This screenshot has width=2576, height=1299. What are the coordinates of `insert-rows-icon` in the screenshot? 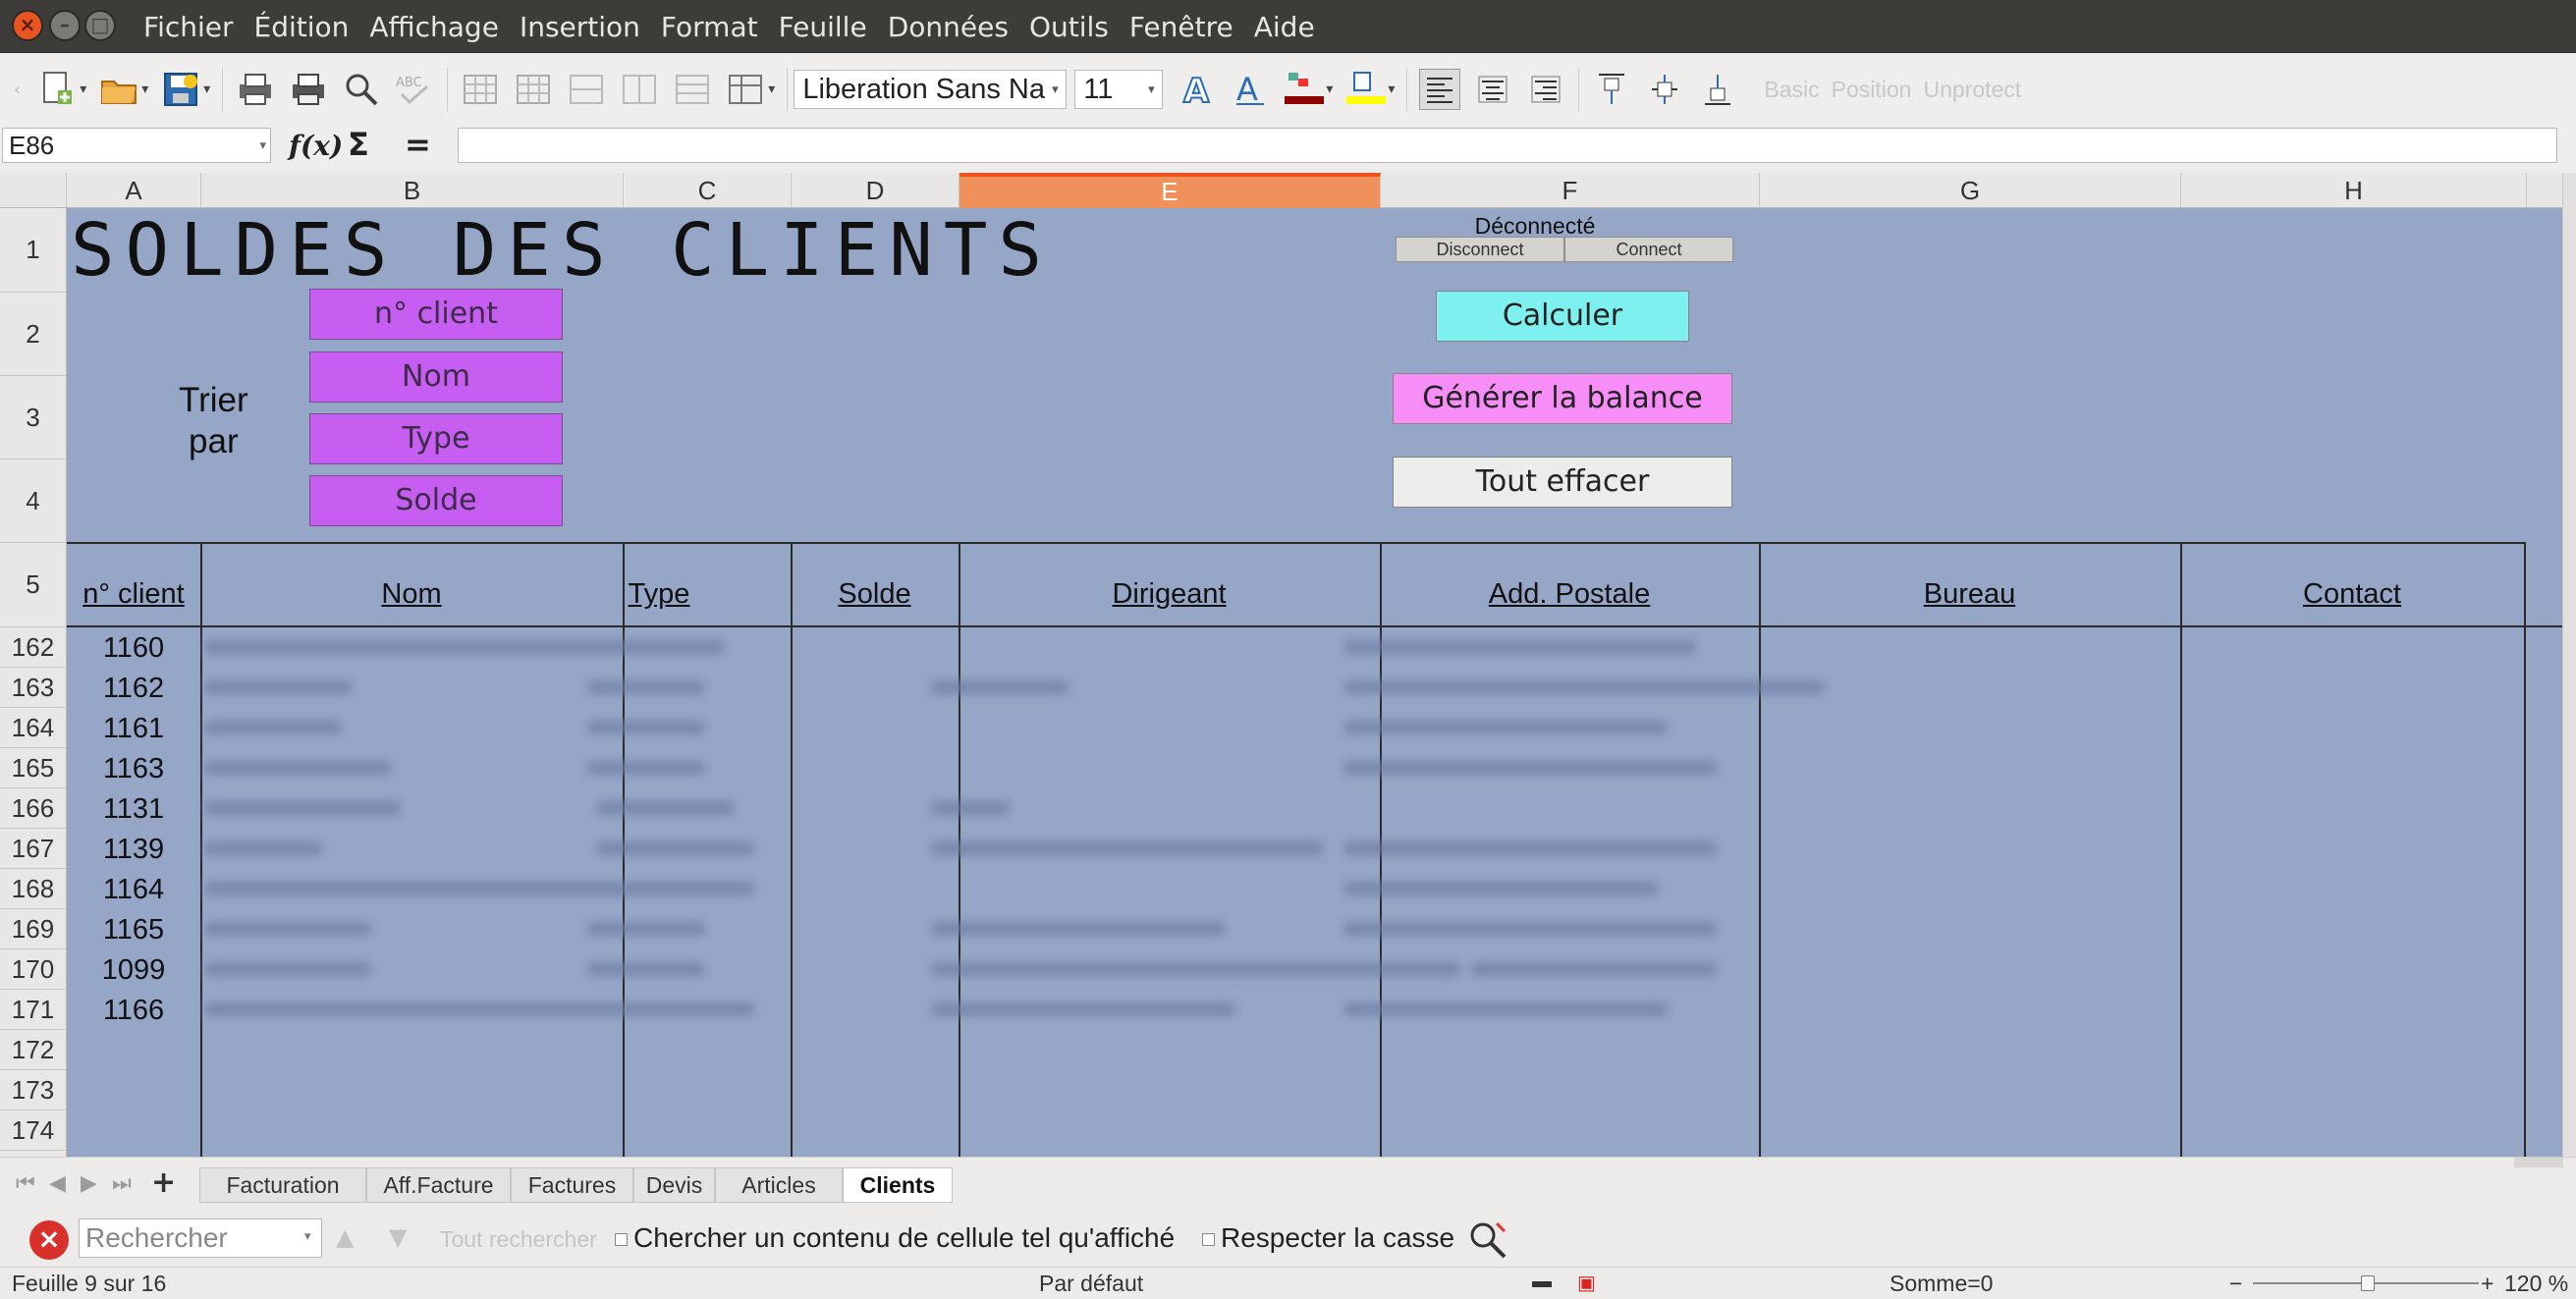 It's located at (586, 89).